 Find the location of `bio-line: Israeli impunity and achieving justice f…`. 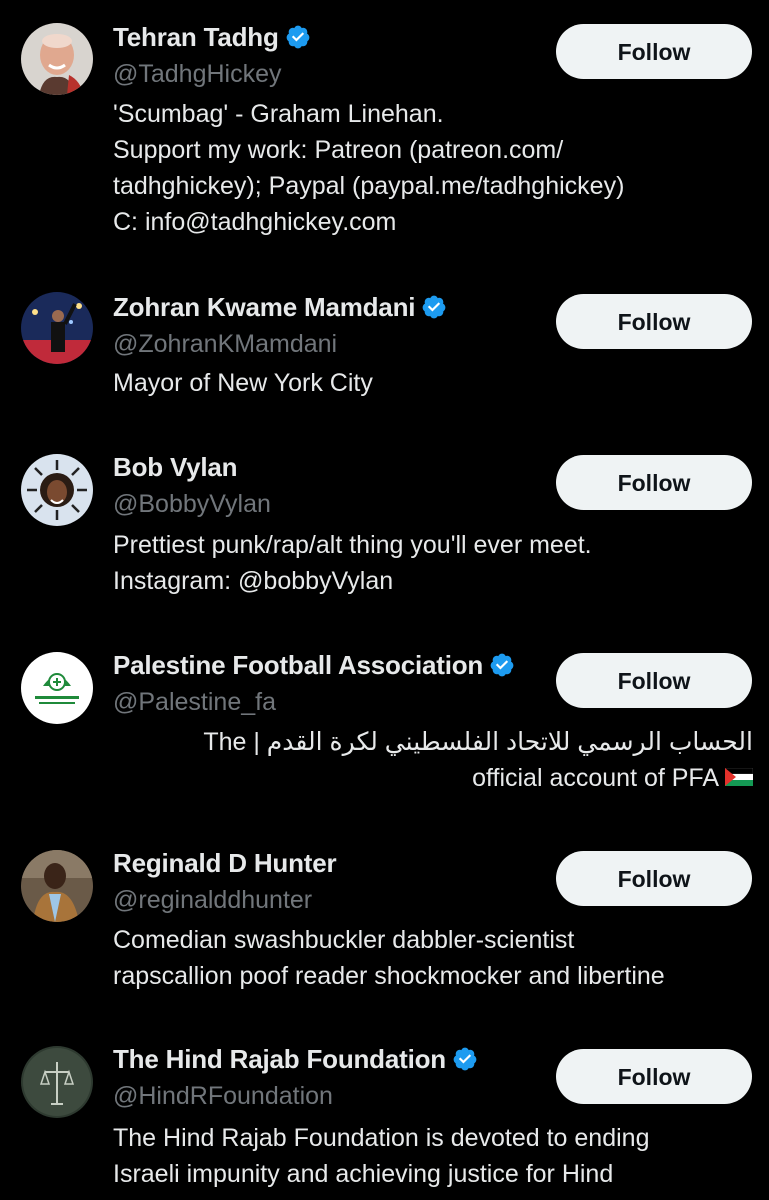

bio-line: Israeli impunity and achieving justice f… is located at coordinates (363, 1174).